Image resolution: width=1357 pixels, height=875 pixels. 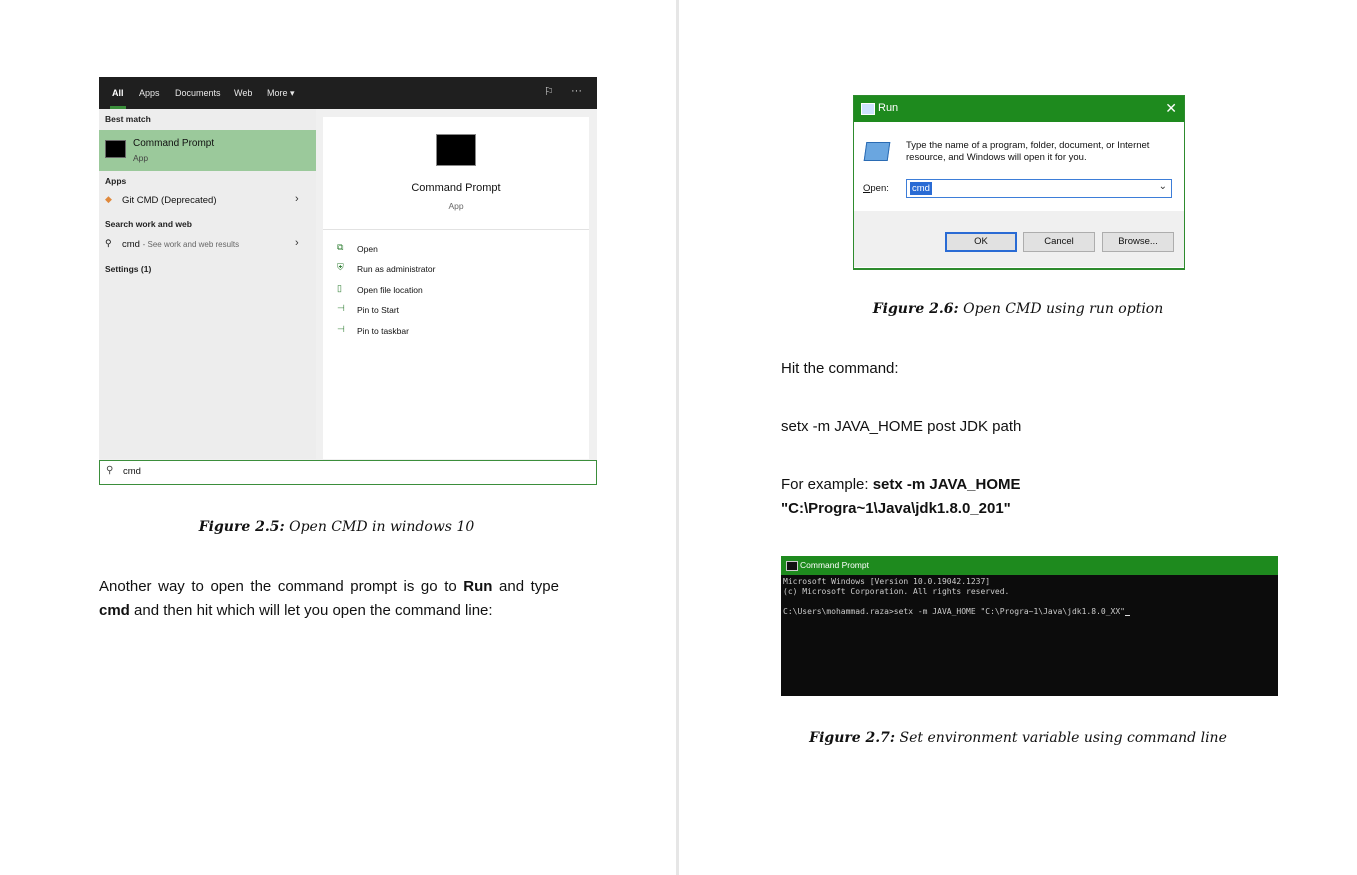 What do you see at coordinates (1029, 565) in the screenshot?
I see `cmd-title-bar: Command Prompt` at bounding box center [1029, 565].